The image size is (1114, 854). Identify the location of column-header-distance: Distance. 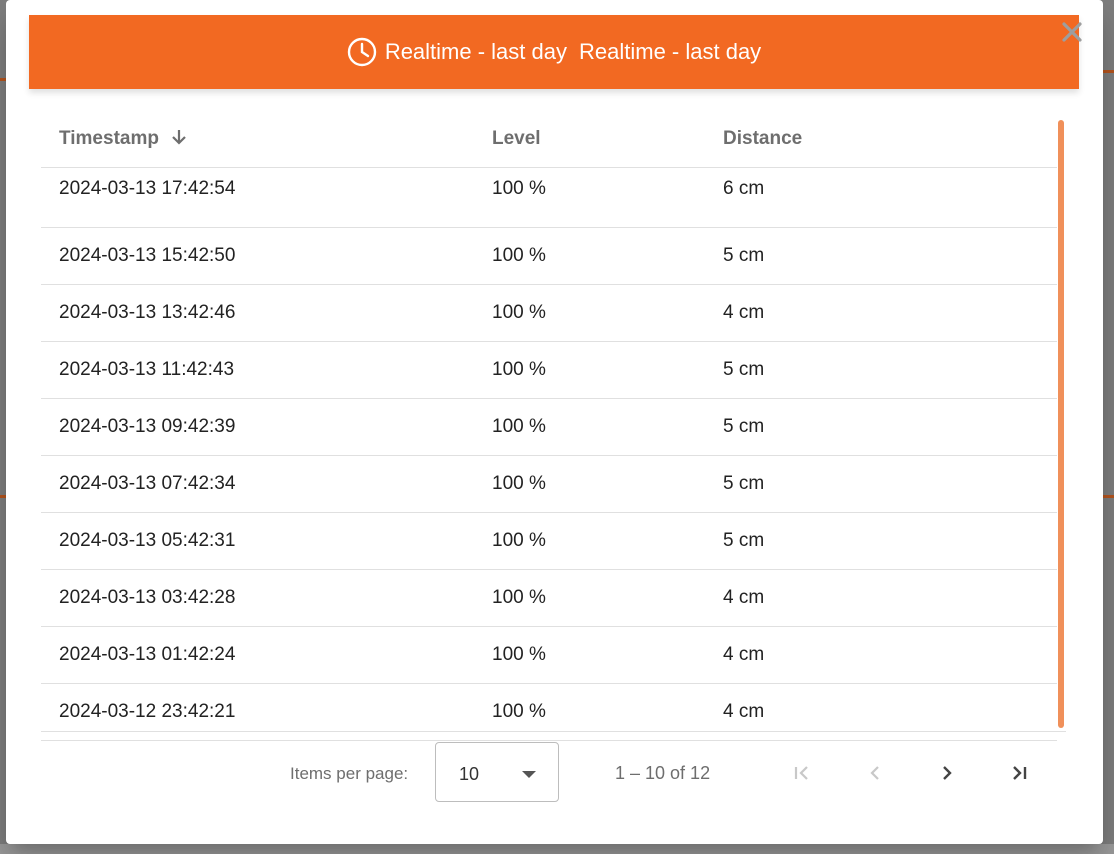
(890, 139).